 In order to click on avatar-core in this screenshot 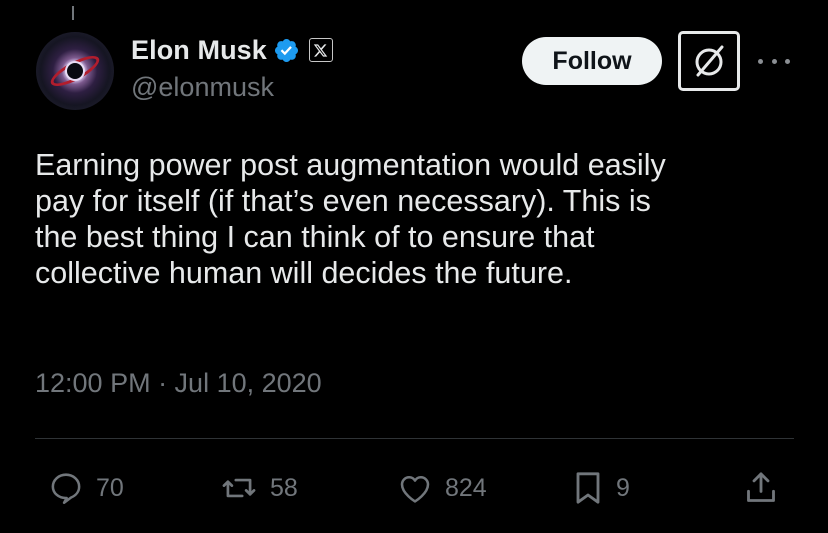, I will do `click(75, 71)`.